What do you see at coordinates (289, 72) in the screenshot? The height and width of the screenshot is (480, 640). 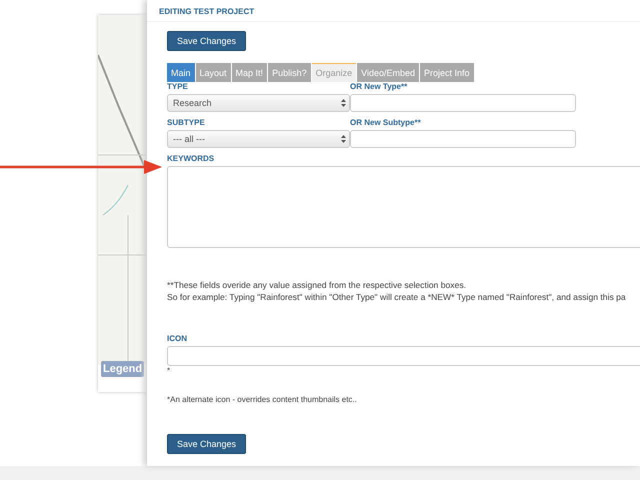 I see `tab: Publish?` at bounding box center [289, 72].